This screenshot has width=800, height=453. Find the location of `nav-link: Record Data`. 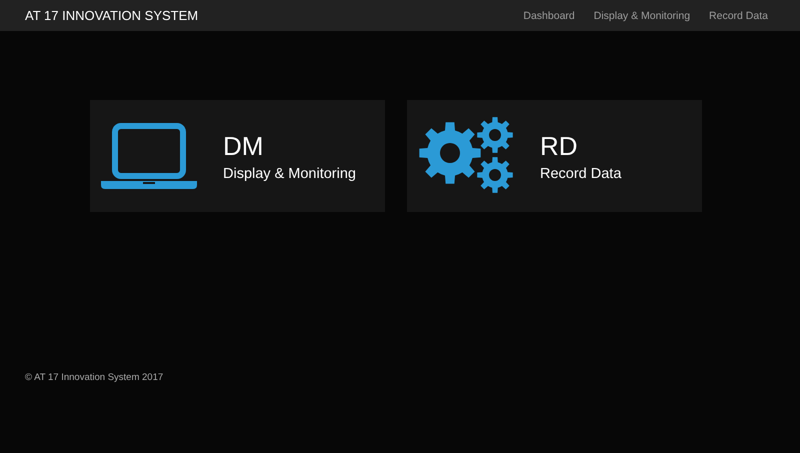

nav-link: Record Data is located at coordinates (738, 16).